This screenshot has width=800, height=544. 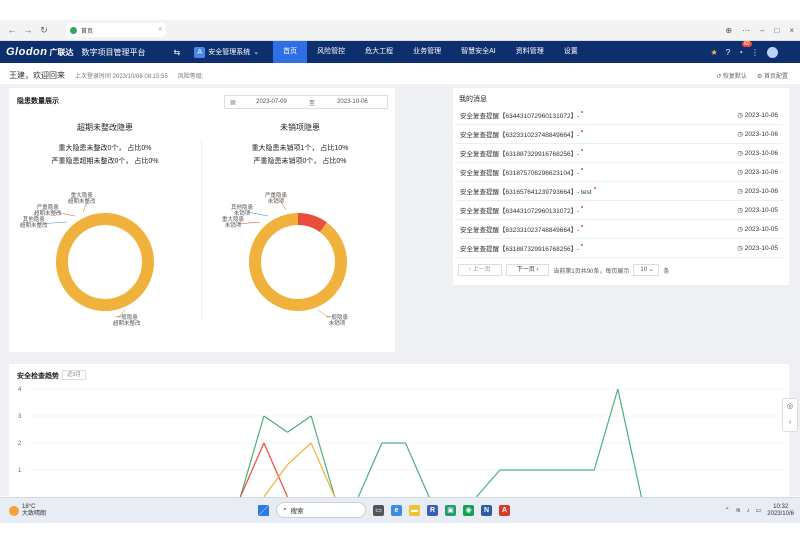 What do you see at coordinates (29, 506) in the screenshot?
I see `temperature: 18°C` at bounding box center [29, 506].